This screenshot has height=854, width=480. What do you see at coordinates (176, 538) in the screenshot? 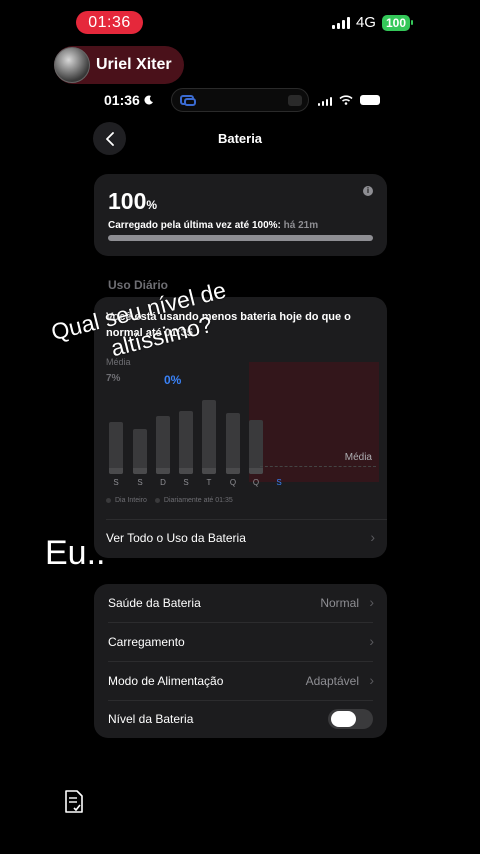
I see `view-all-usage-link: Ver Todo o Uso da Bateria` at bounding box center [176, 538].